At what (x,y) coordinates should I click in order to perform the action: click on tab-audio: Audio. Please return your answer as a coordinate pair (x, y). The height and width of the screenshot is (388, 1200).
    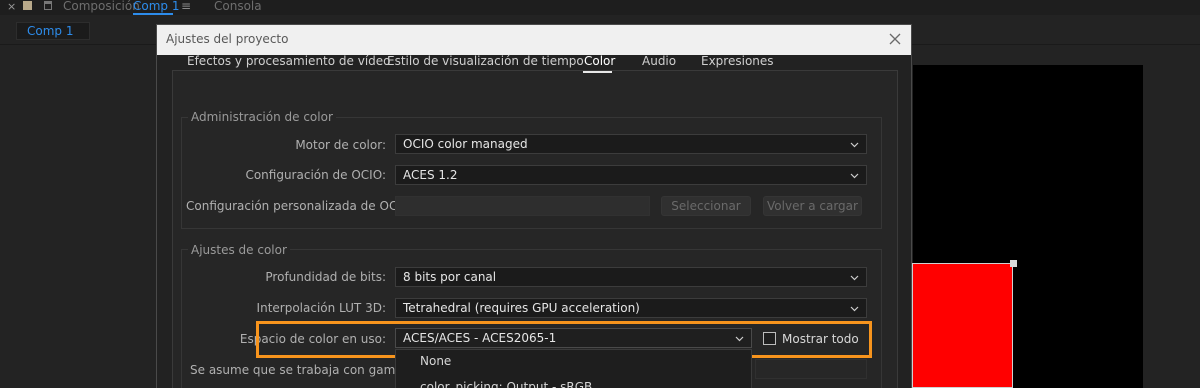
    Looking at the image, I should click on (659, 61).